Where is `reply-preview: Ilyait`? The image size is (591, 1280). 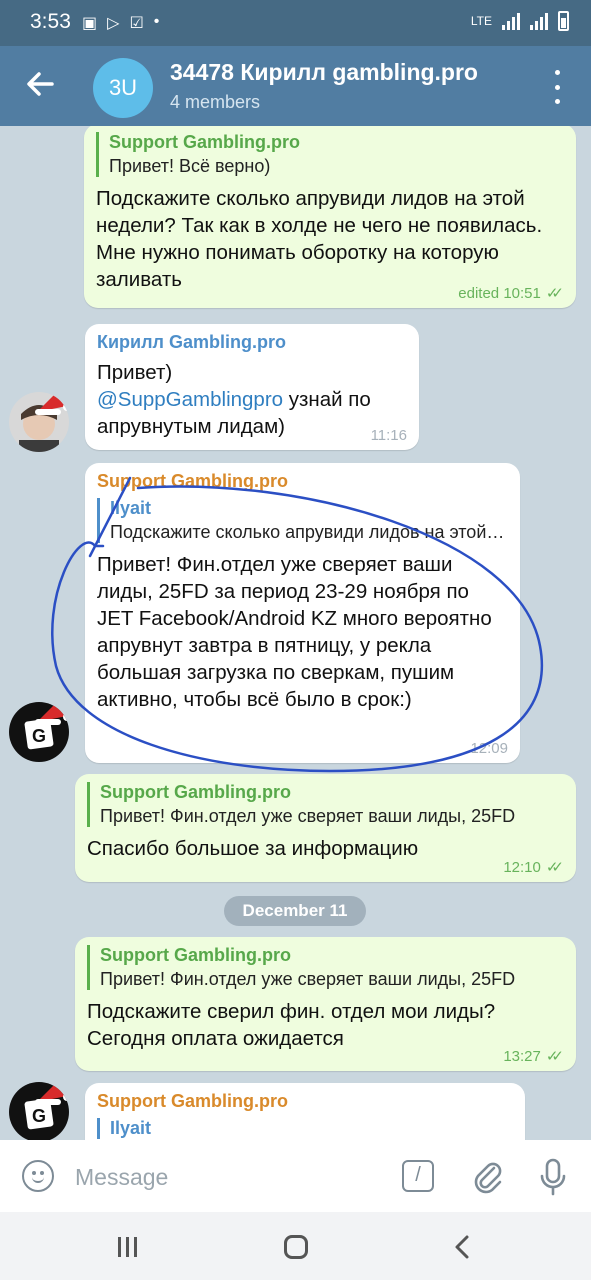 reply-preview: Ilyait is located at coordinates (305, 1128).